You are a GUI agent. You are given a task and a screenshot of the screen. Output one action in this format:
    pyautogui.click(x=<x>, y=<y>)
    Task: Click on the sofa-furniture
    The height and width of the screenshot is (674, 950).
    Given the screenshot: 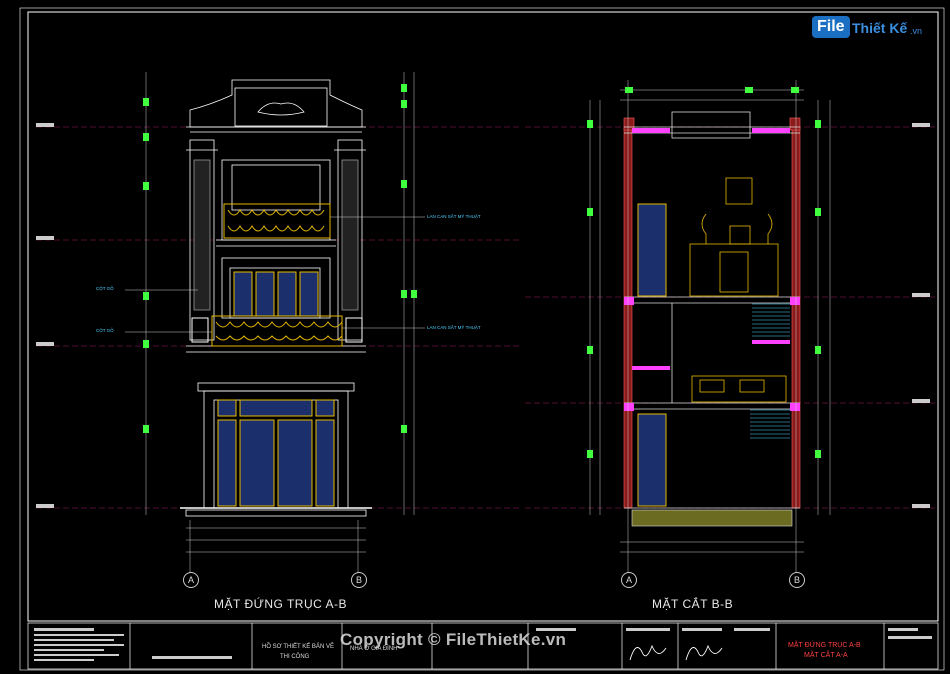 What is the action you would take?
    pyautogui.click(x=739, y=389)
    